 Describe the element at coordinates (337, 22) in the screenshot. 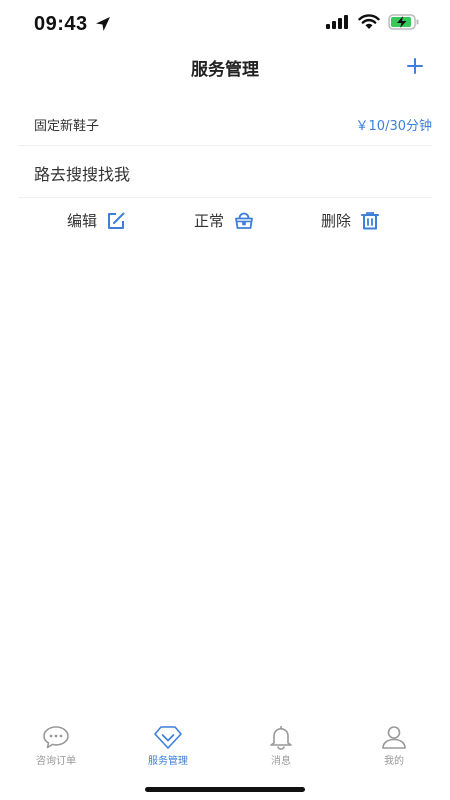

I see `signal-icon` at that location.